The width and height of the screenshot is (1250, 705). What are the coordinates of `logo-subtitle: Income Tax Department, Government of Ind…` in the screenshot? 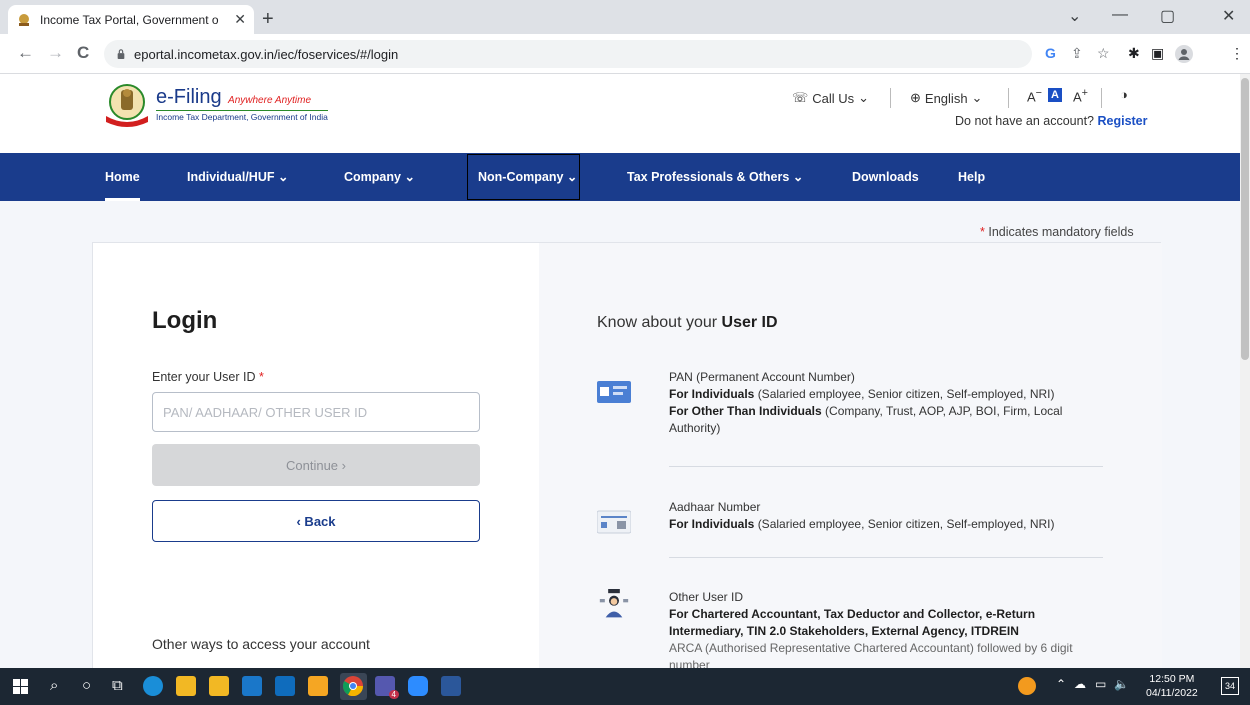 It's located at (242, 116).